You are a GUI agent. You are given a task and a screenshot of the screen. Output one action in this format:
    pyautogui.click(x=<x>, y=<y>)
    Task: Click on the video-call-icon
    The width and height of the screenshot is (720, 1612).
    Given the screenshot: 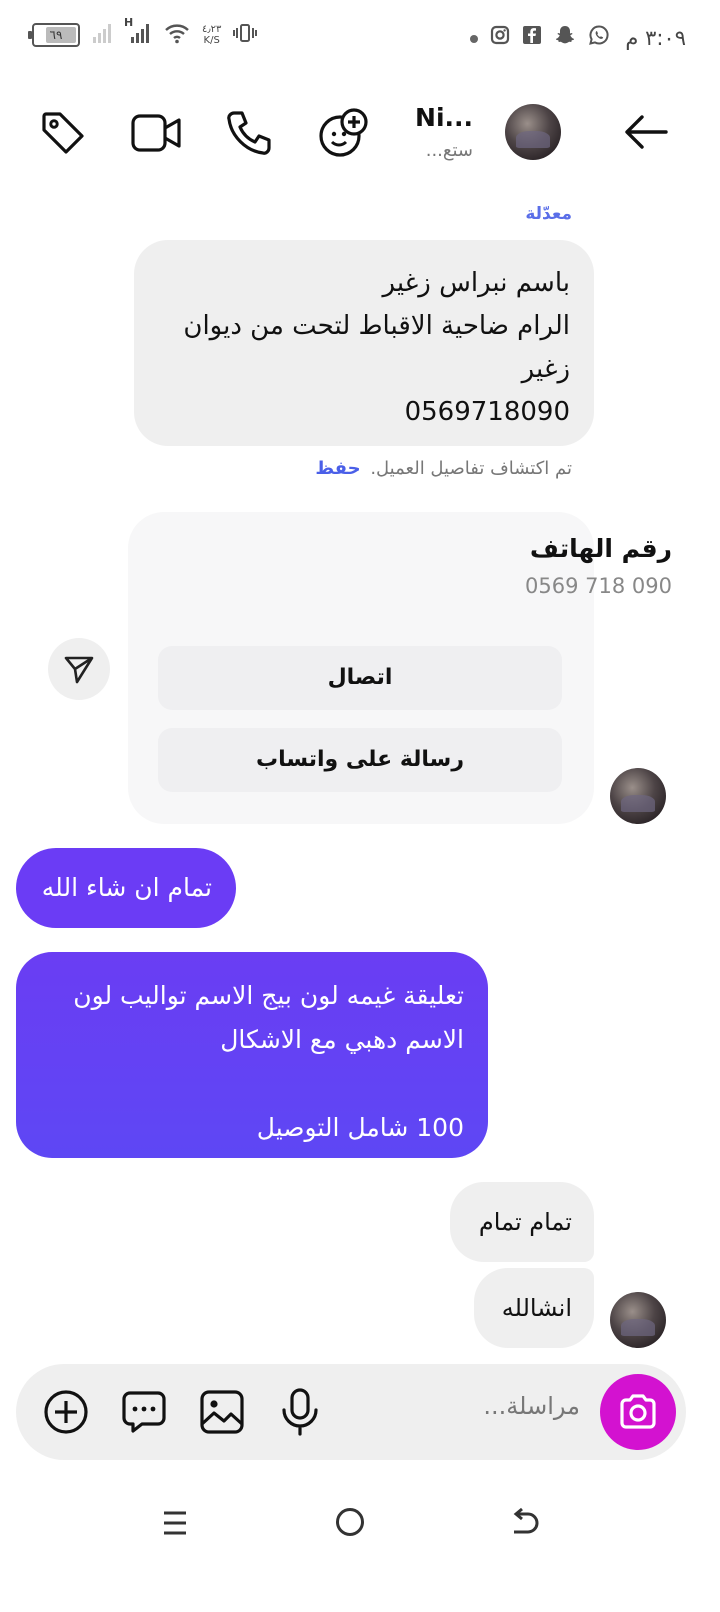 What is the action you would take?
    pyautogui.click(x=156, y=135)
    